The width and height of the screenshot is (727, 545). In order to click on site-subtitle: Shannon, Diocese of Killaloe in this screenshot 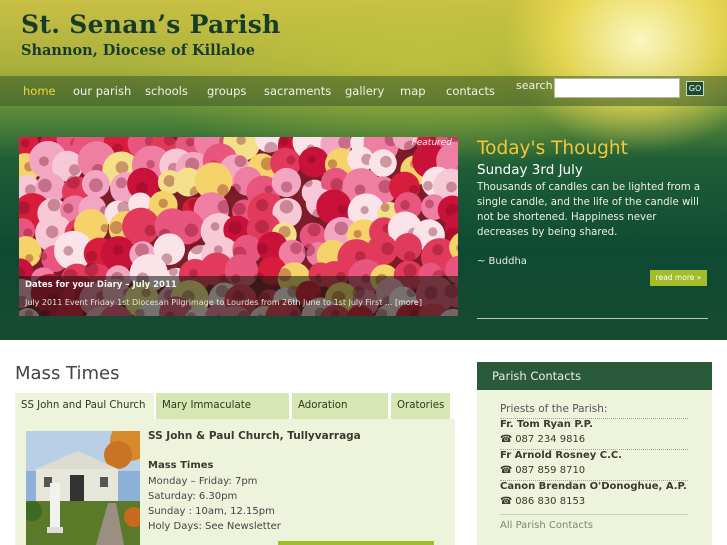, I will do `click(138, 50)`.